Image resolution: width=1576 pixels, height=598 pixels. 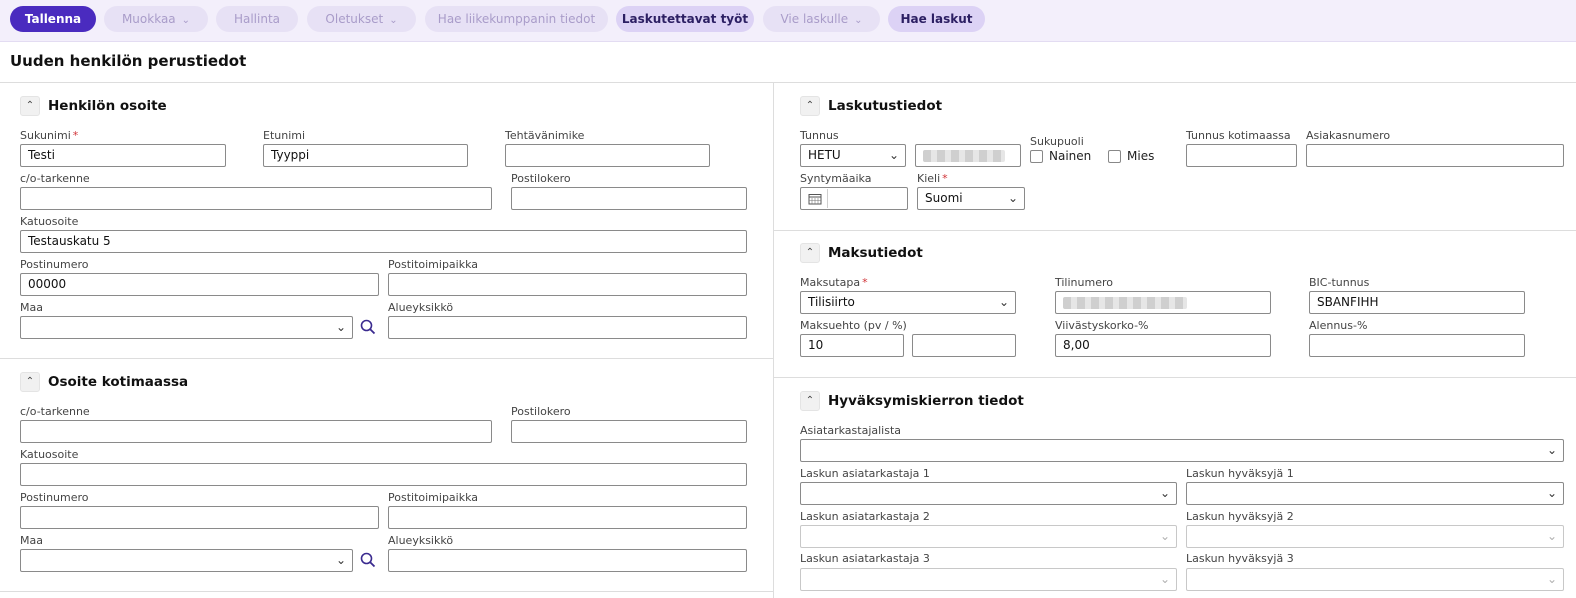 I want to click on save-button: Tallenna, so click(x=53, y=19).